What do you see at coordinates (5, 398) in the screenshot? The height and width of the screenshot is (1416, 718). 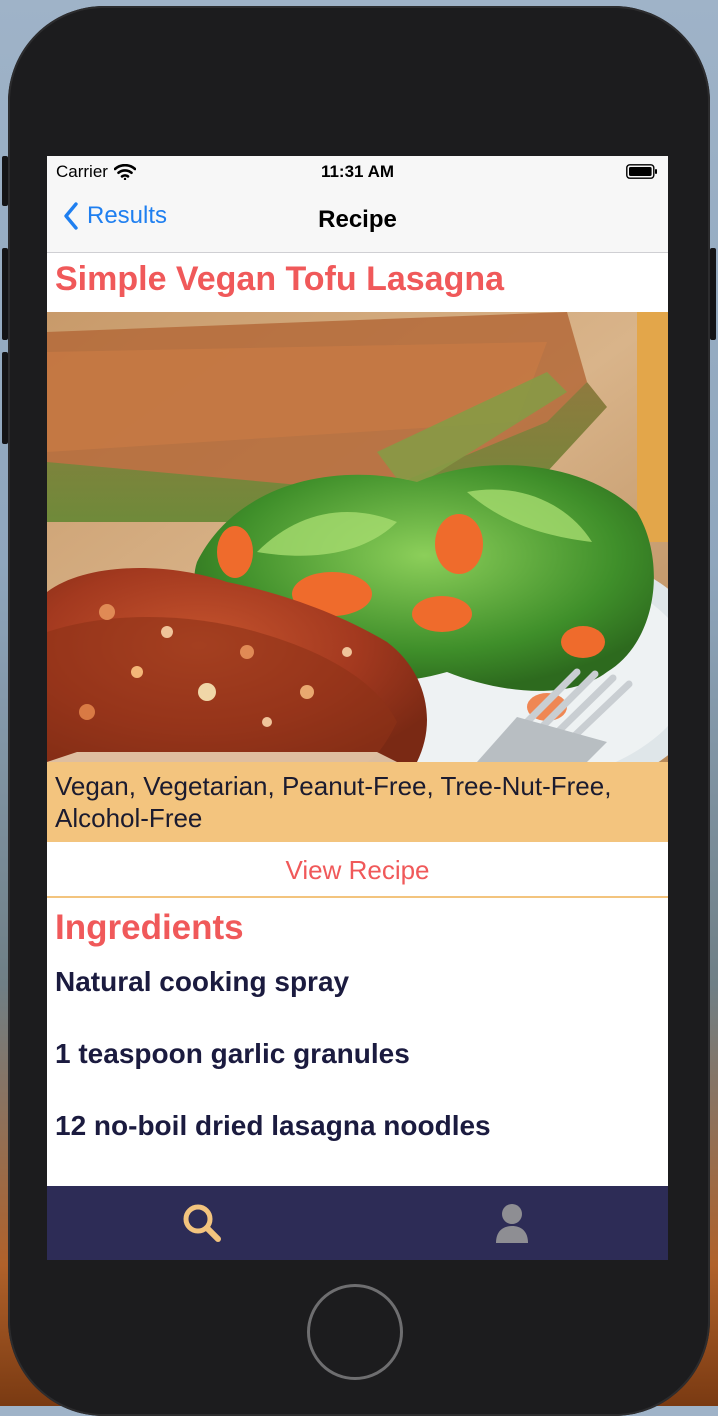 I see `volume-down-button` at bounding box center [5, 398].